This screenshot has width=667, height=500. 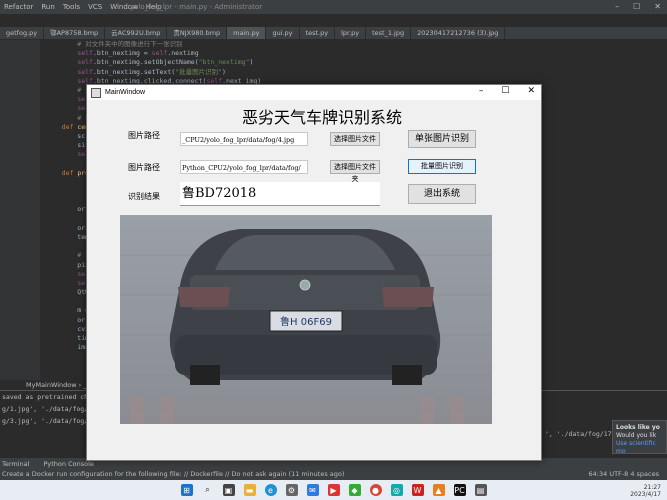 I want to click on ide-window-controls: – ☐ ✕, so click(x=638, y=6).